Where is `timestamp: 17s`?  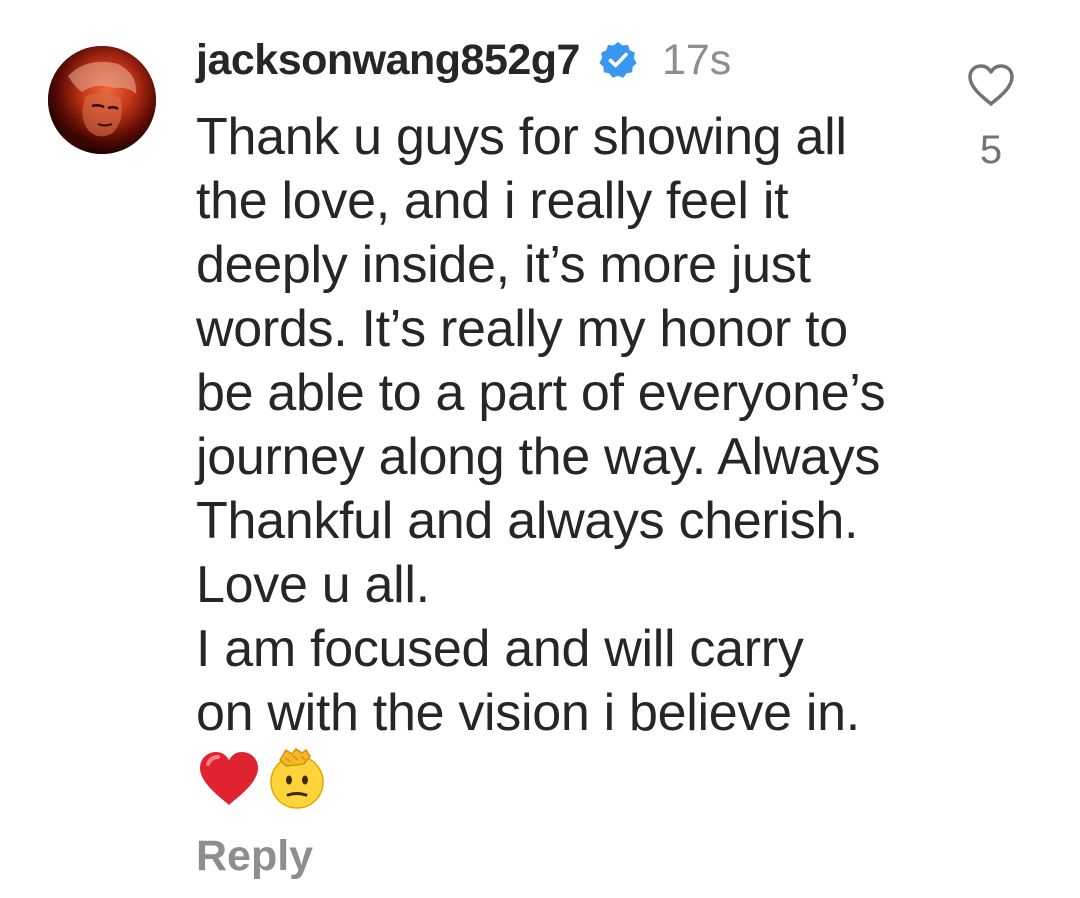
timestamp: 17s is located at coordinates (696, 59).